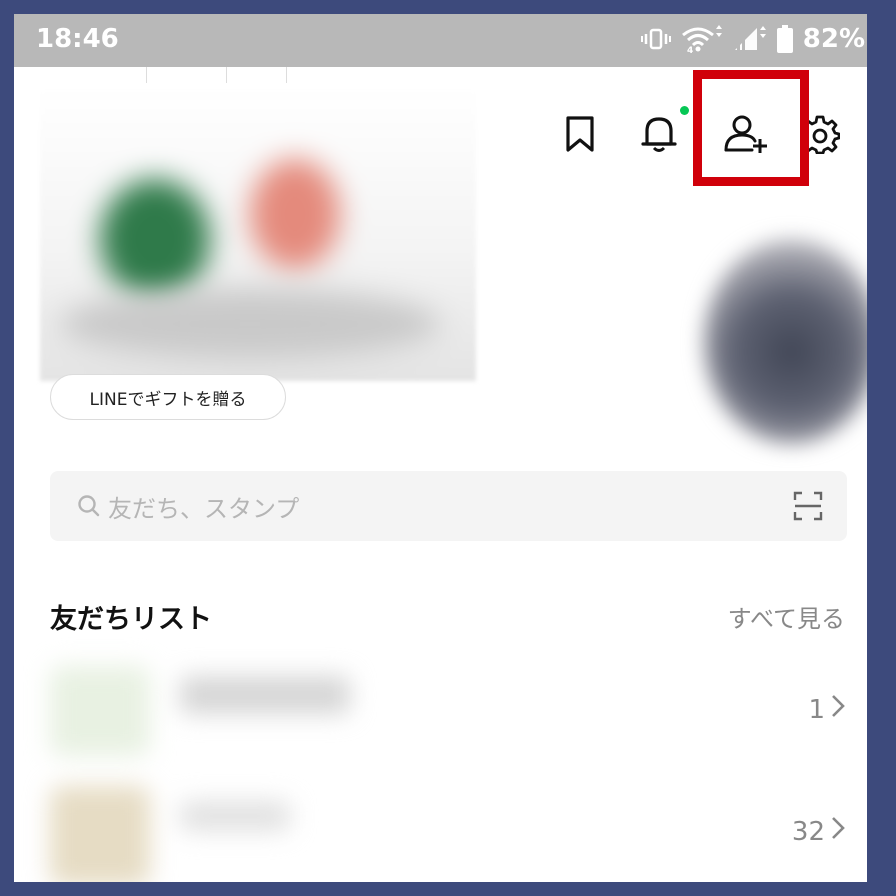  I want to click on friend-count: 32, so click(808, 831).